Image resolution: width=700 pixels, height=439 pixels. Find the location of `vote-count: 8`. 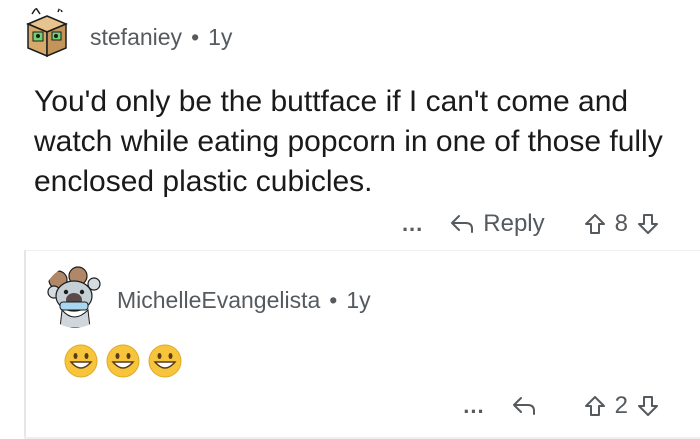

vote-count: 8 is located at coordinates (621, 223).